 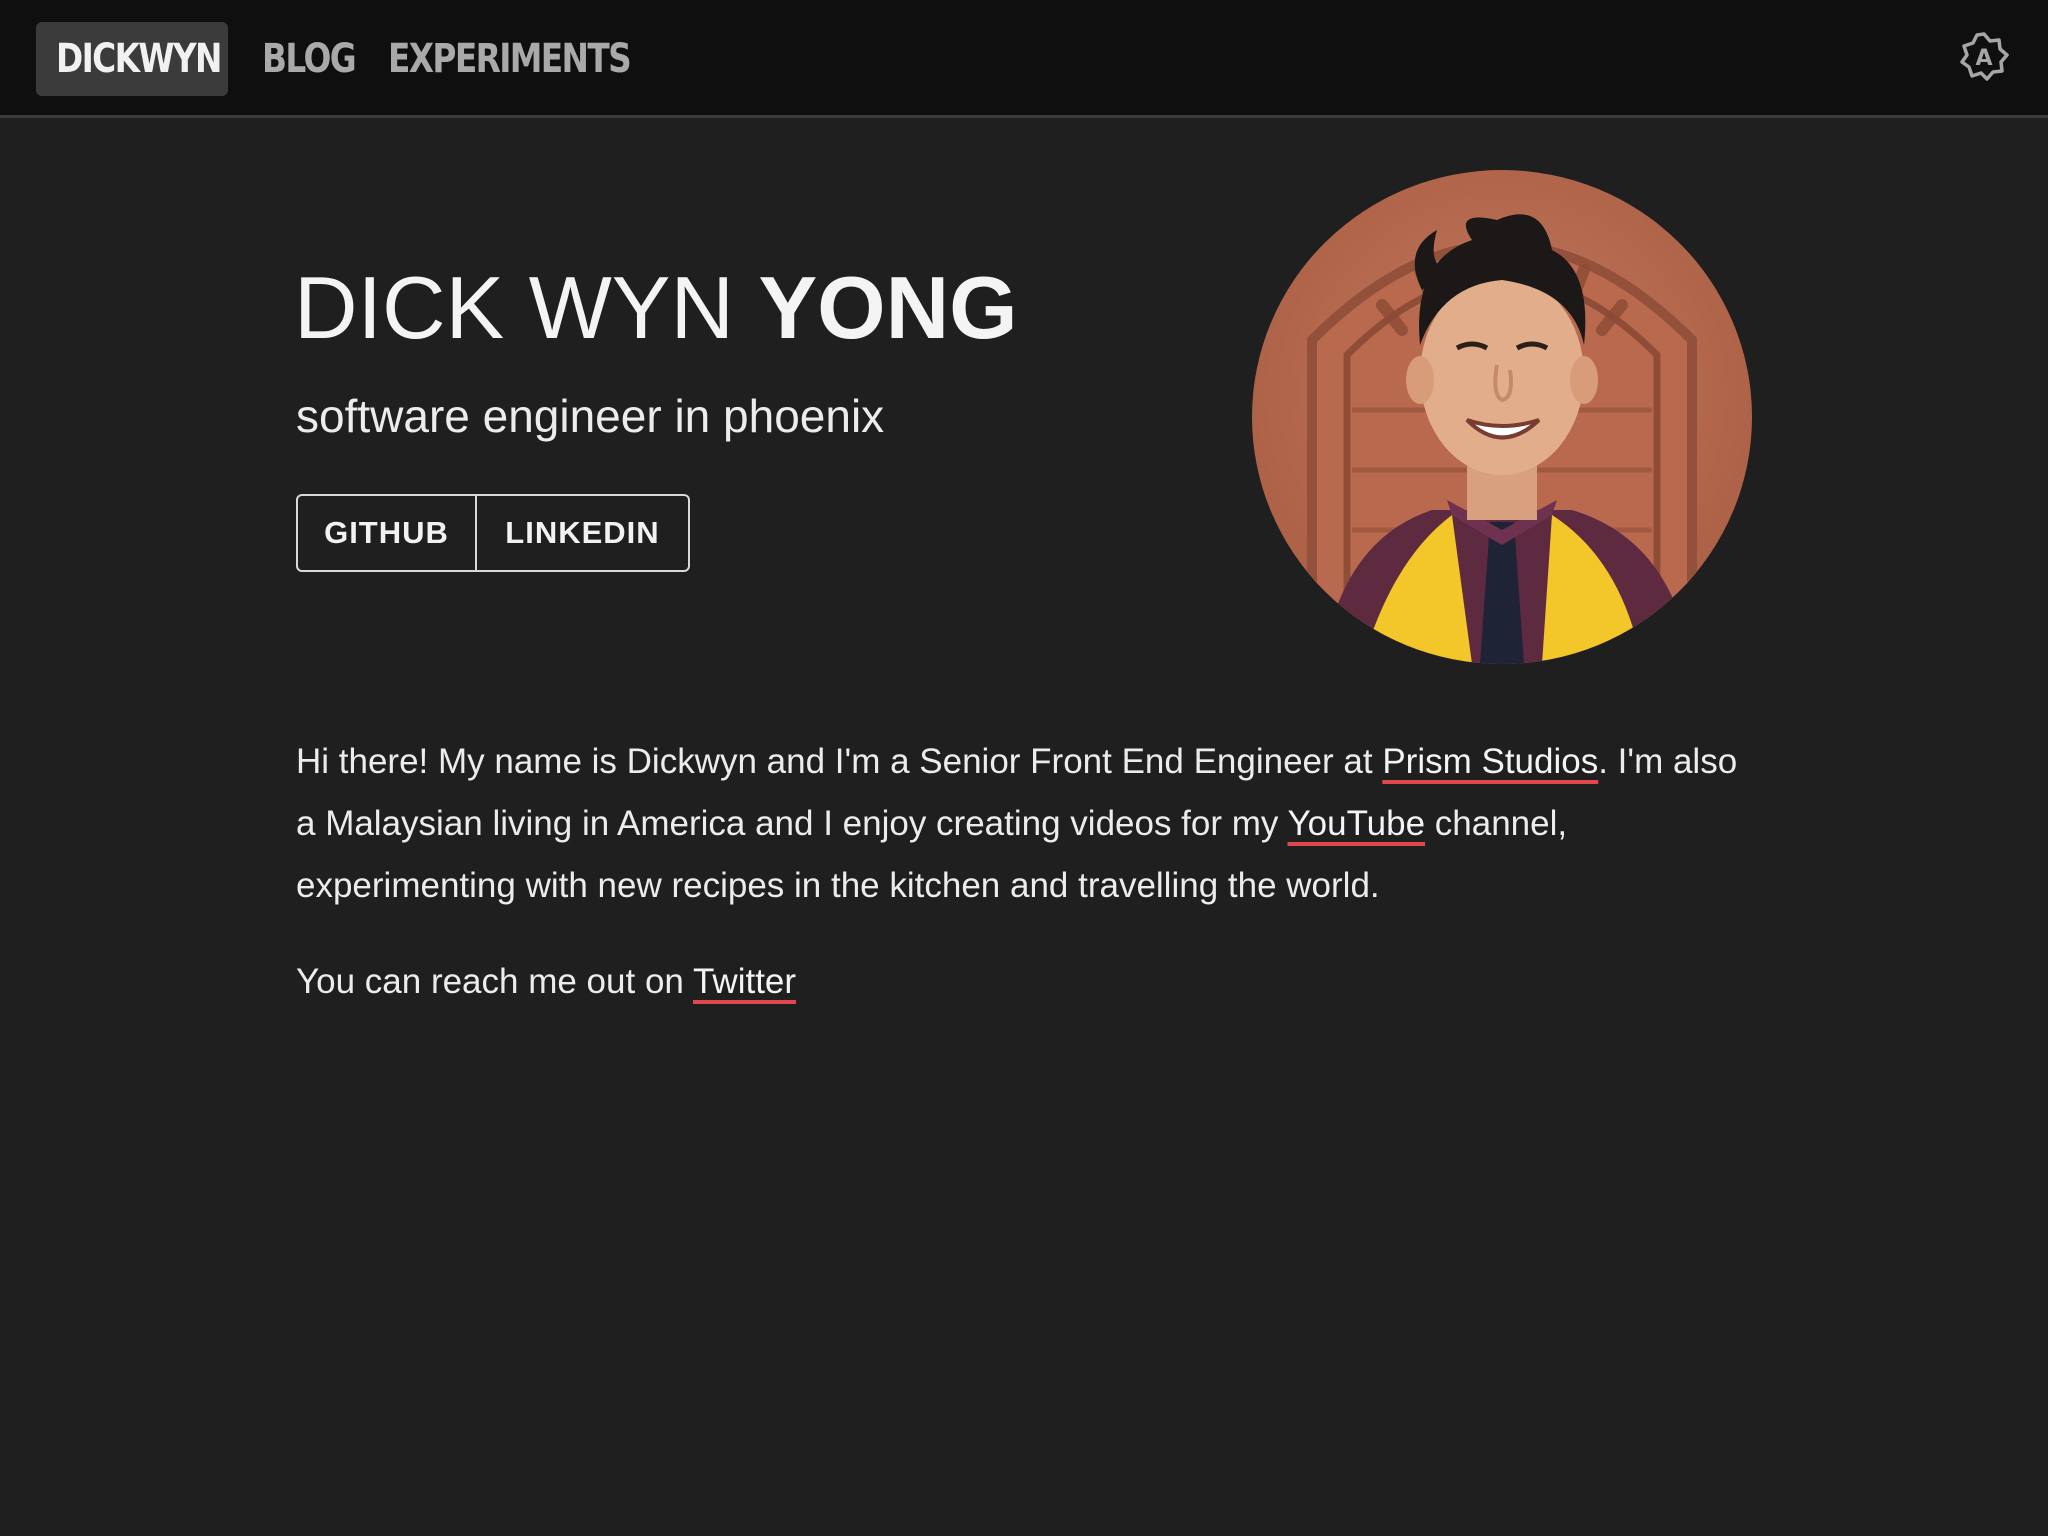 What do you see at coordinates (590, 416) in the screenshot?
I see `page-subtitle: software engineer in phoenix` at bounding box center [590, 416].